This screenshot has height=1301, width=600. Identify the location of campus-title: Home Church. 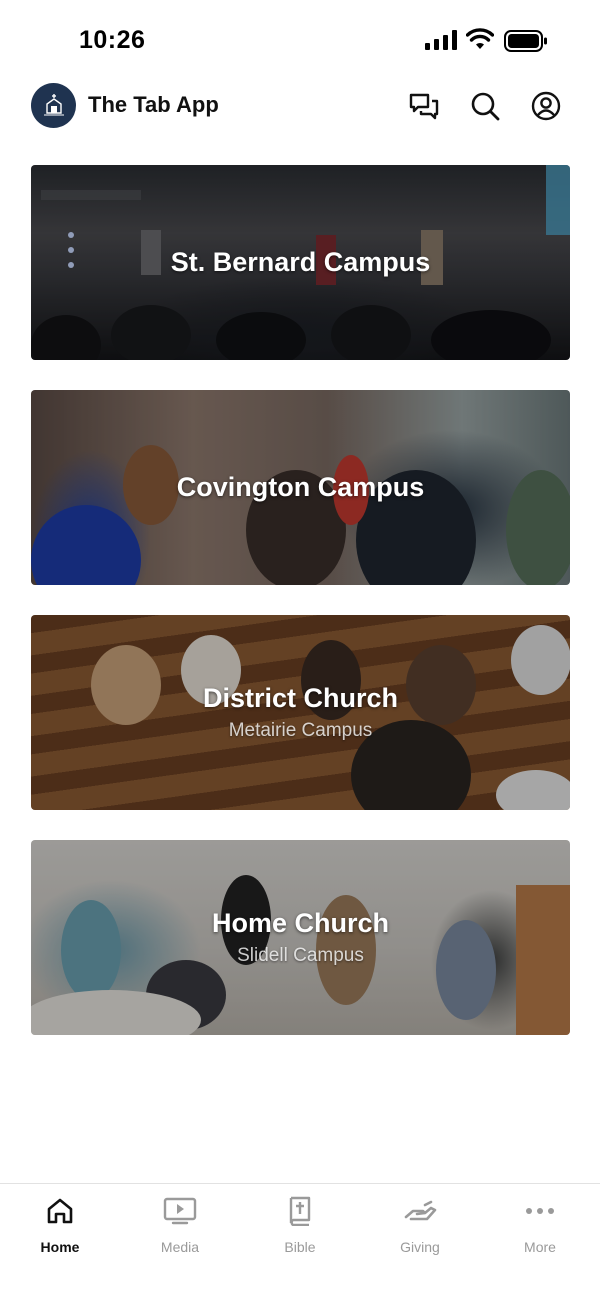
(300, 923).